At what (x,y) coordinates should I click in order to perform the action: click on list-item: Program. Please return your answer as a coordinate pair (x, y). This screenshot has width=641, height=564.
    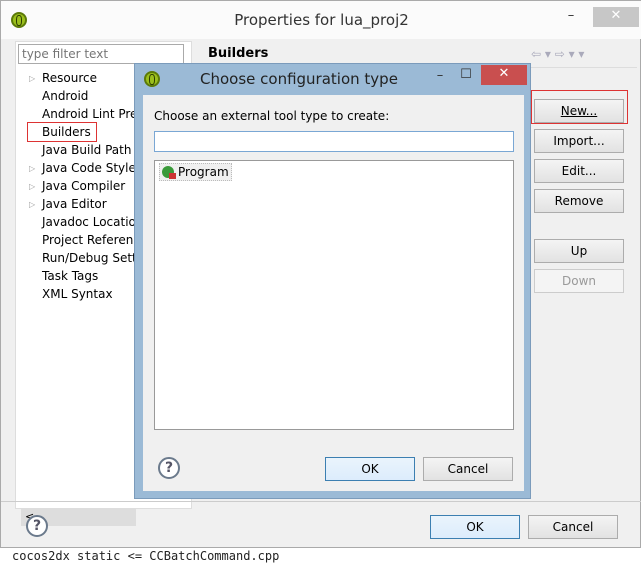
    Looking at the image, I should click on (195, 172).